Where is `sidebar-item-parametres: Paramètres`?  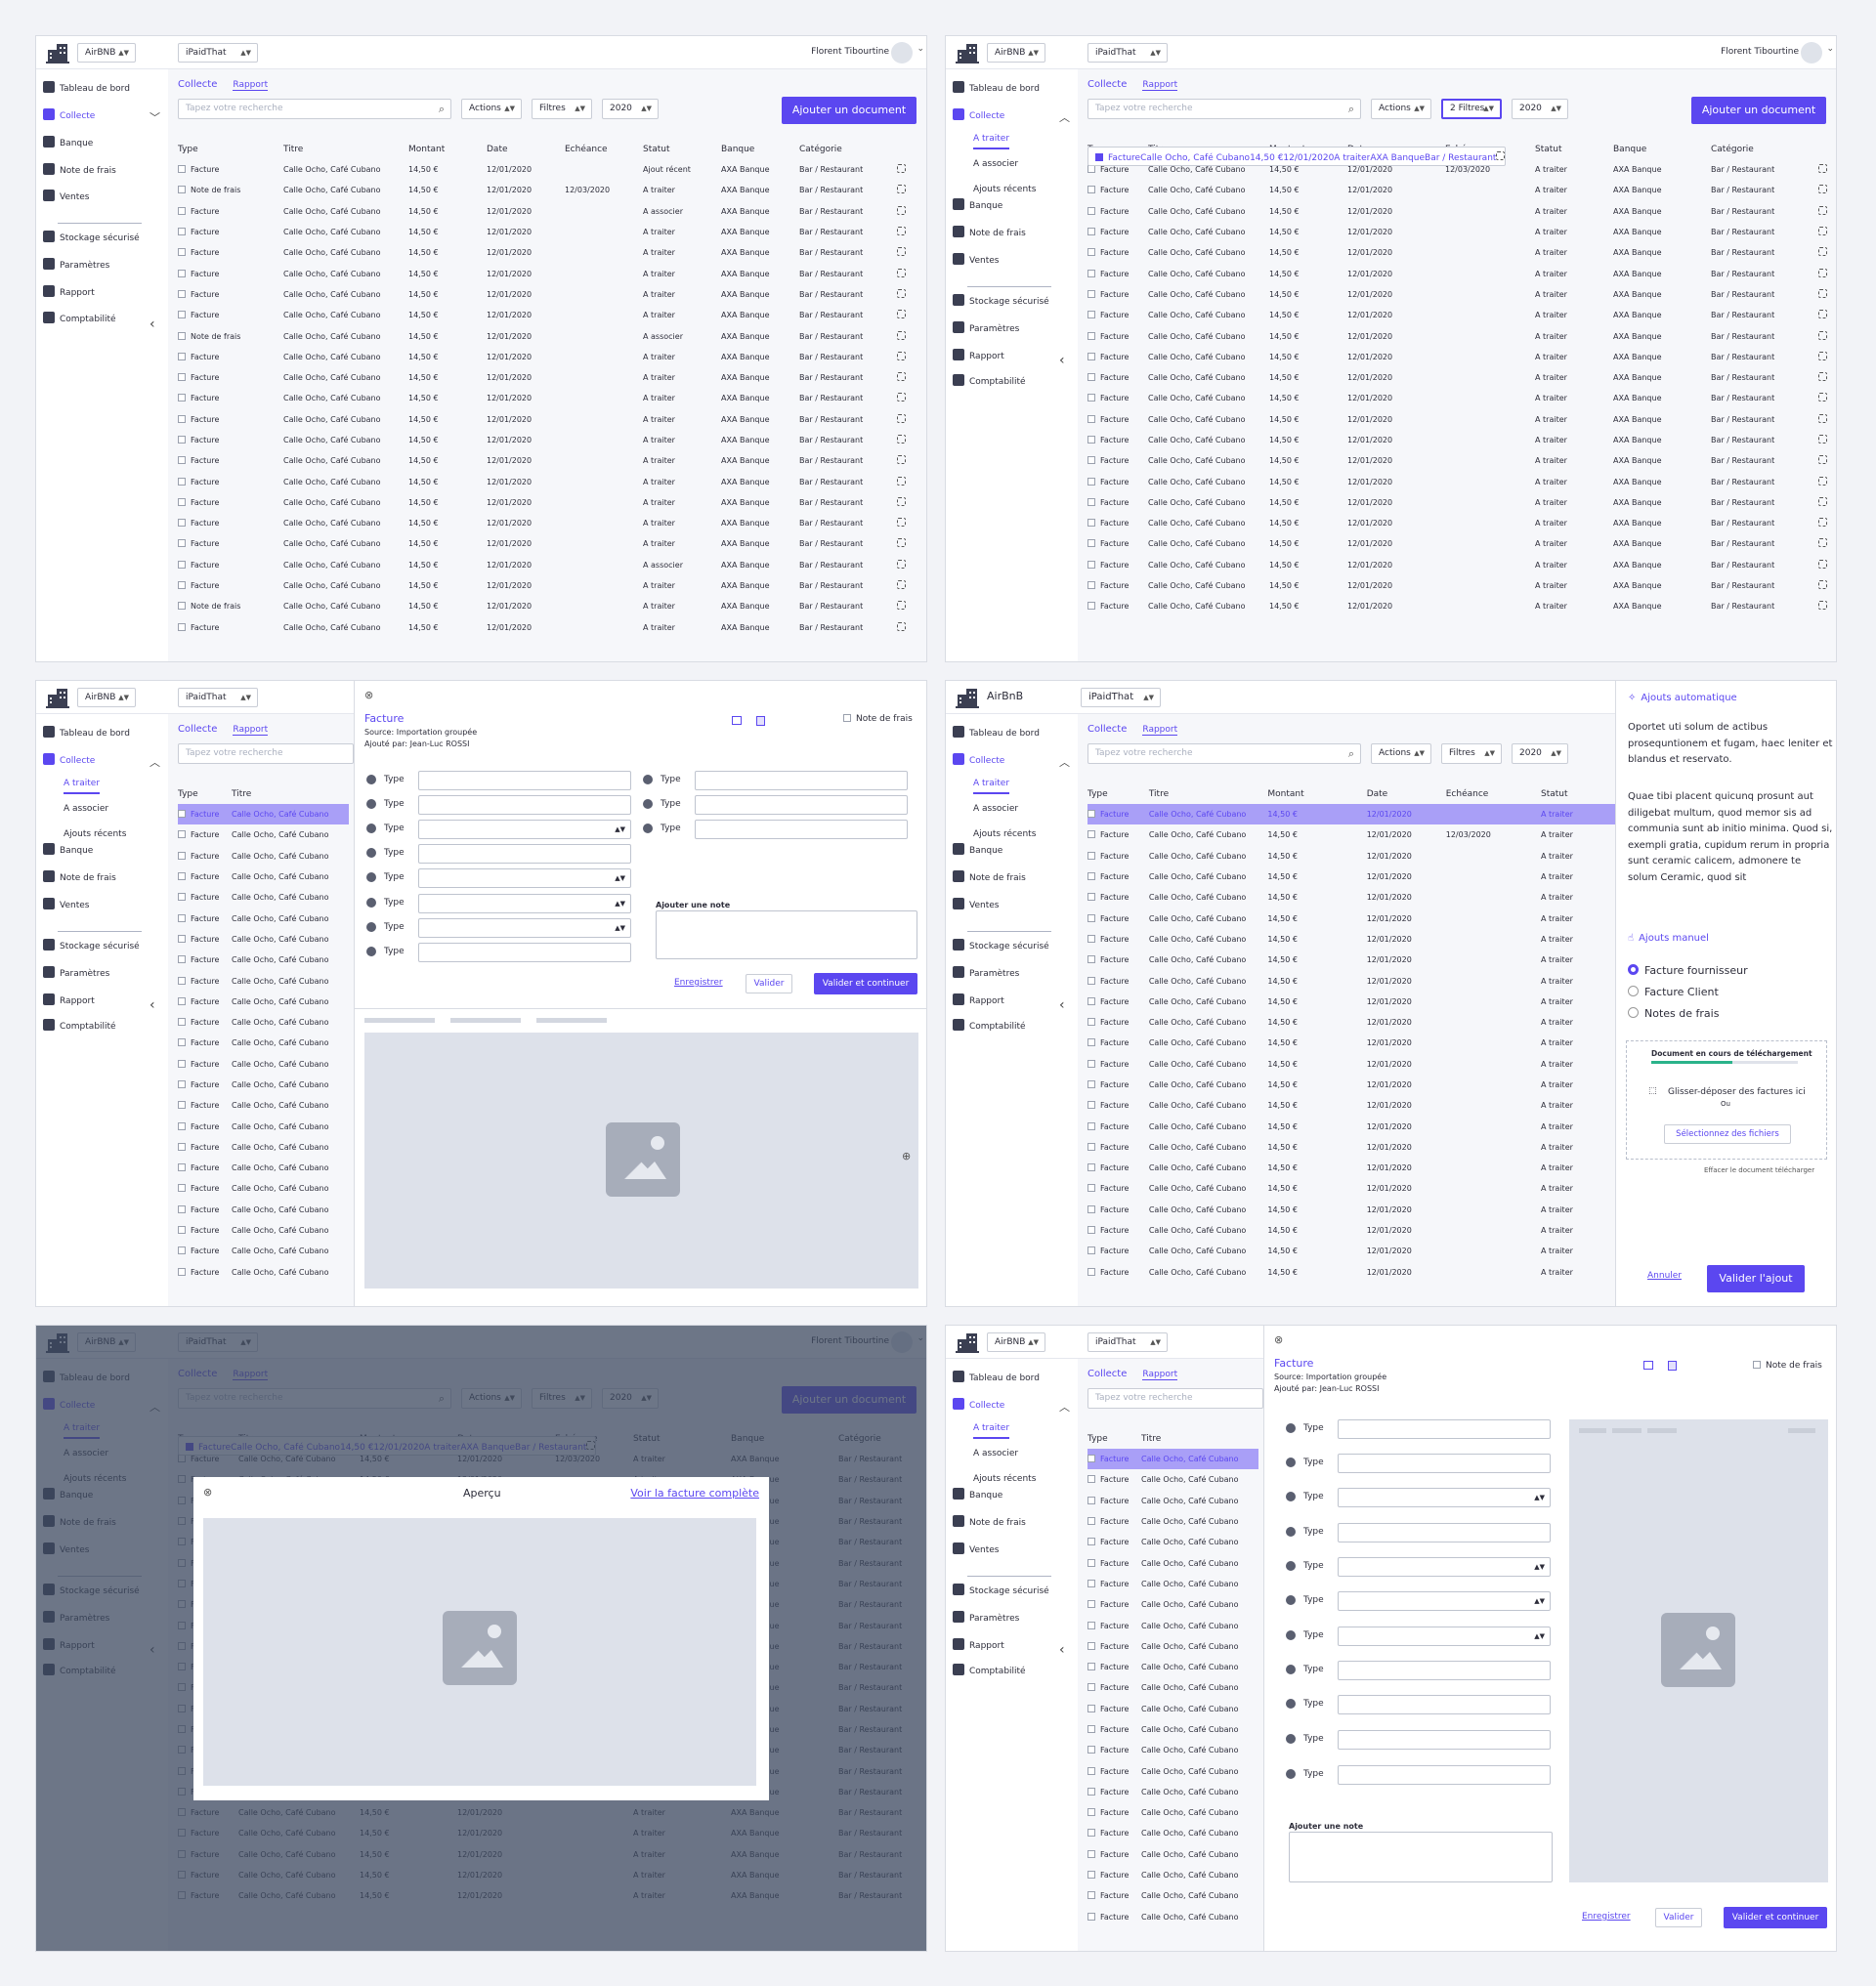
sidebar-item-parametres: Paramètres is located at coordinates (76, 266).